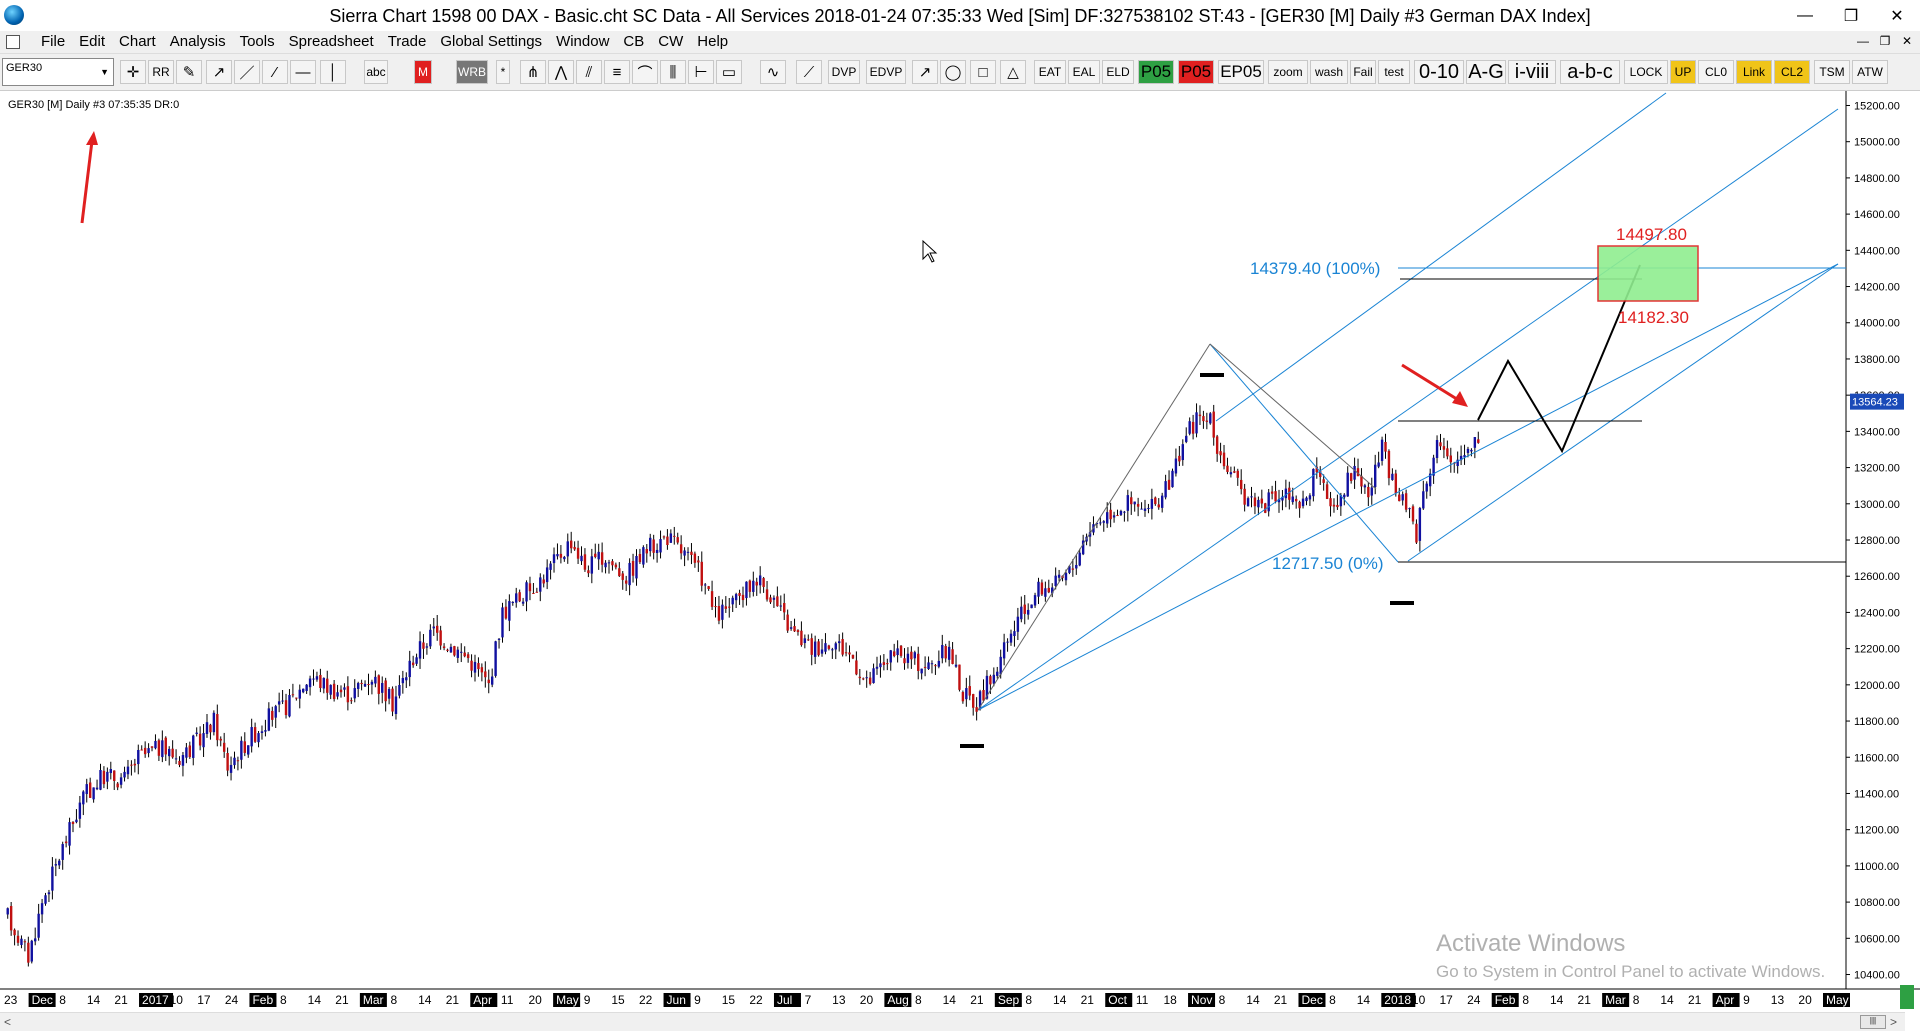 The width and height of the screenshot is (1920, 1035). I want to click on menu-cb: CB, so click(633, 42).